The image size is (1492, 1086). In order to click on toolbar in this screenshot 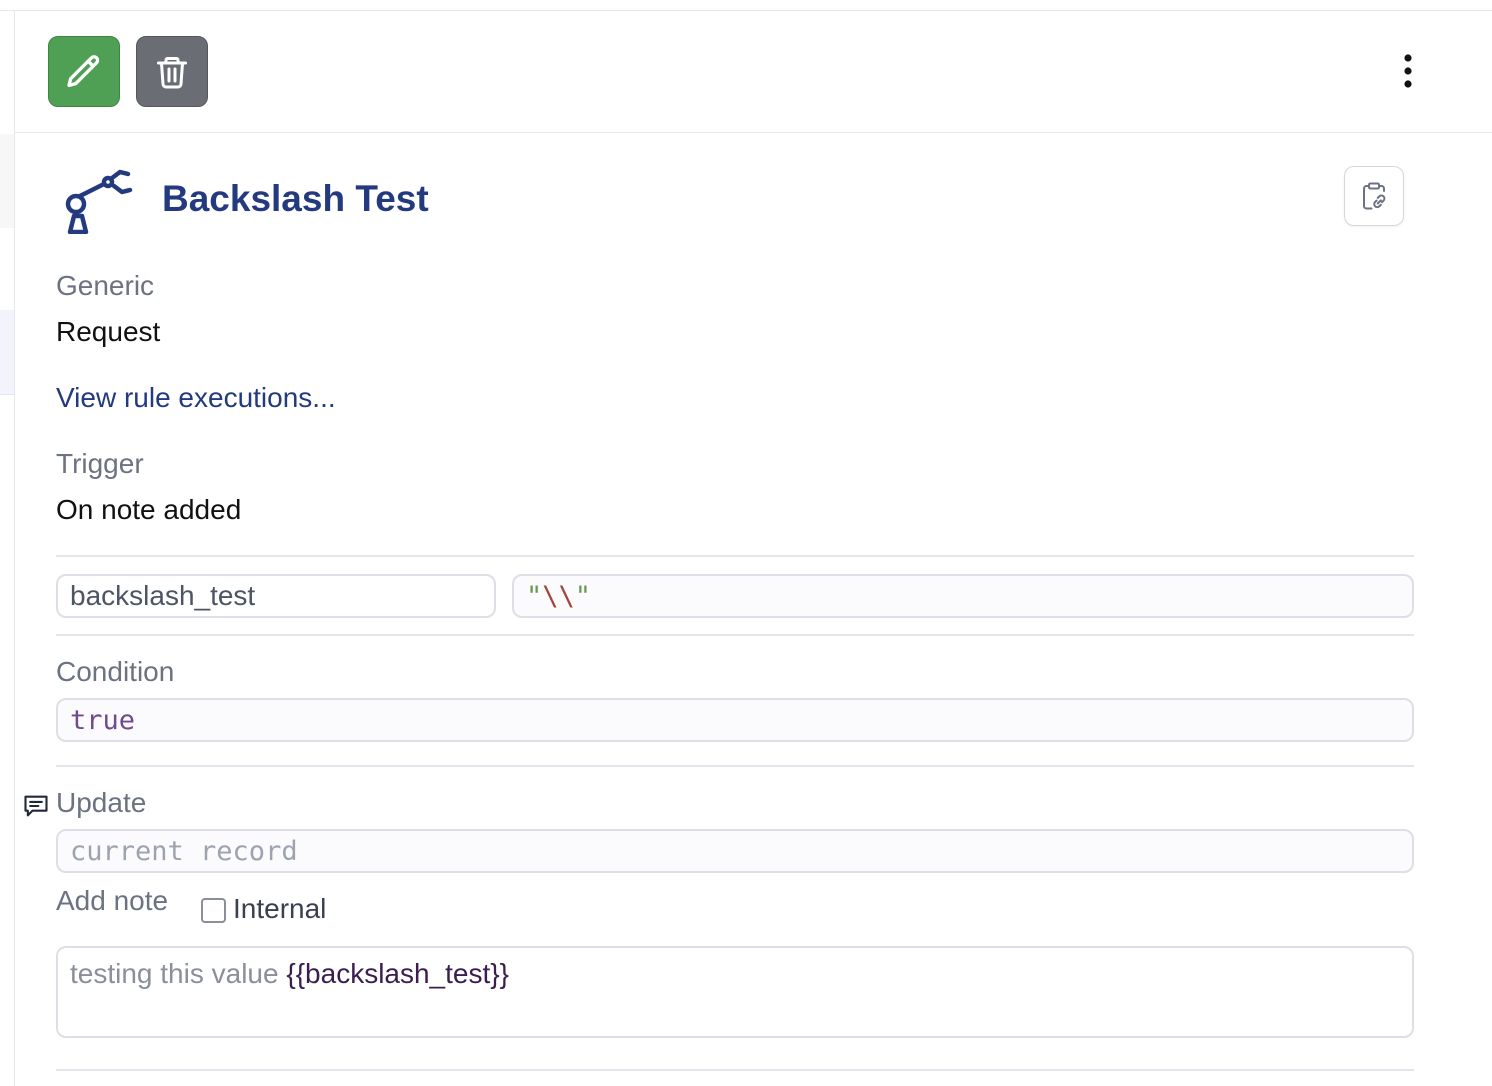, I will do `click(753, 72)`.